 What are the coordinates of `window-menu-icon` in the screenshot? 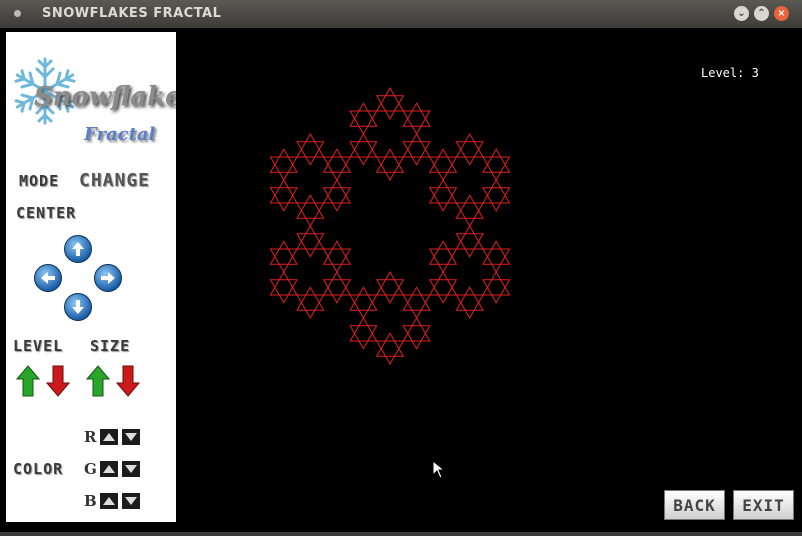 It's located at (17, 13).